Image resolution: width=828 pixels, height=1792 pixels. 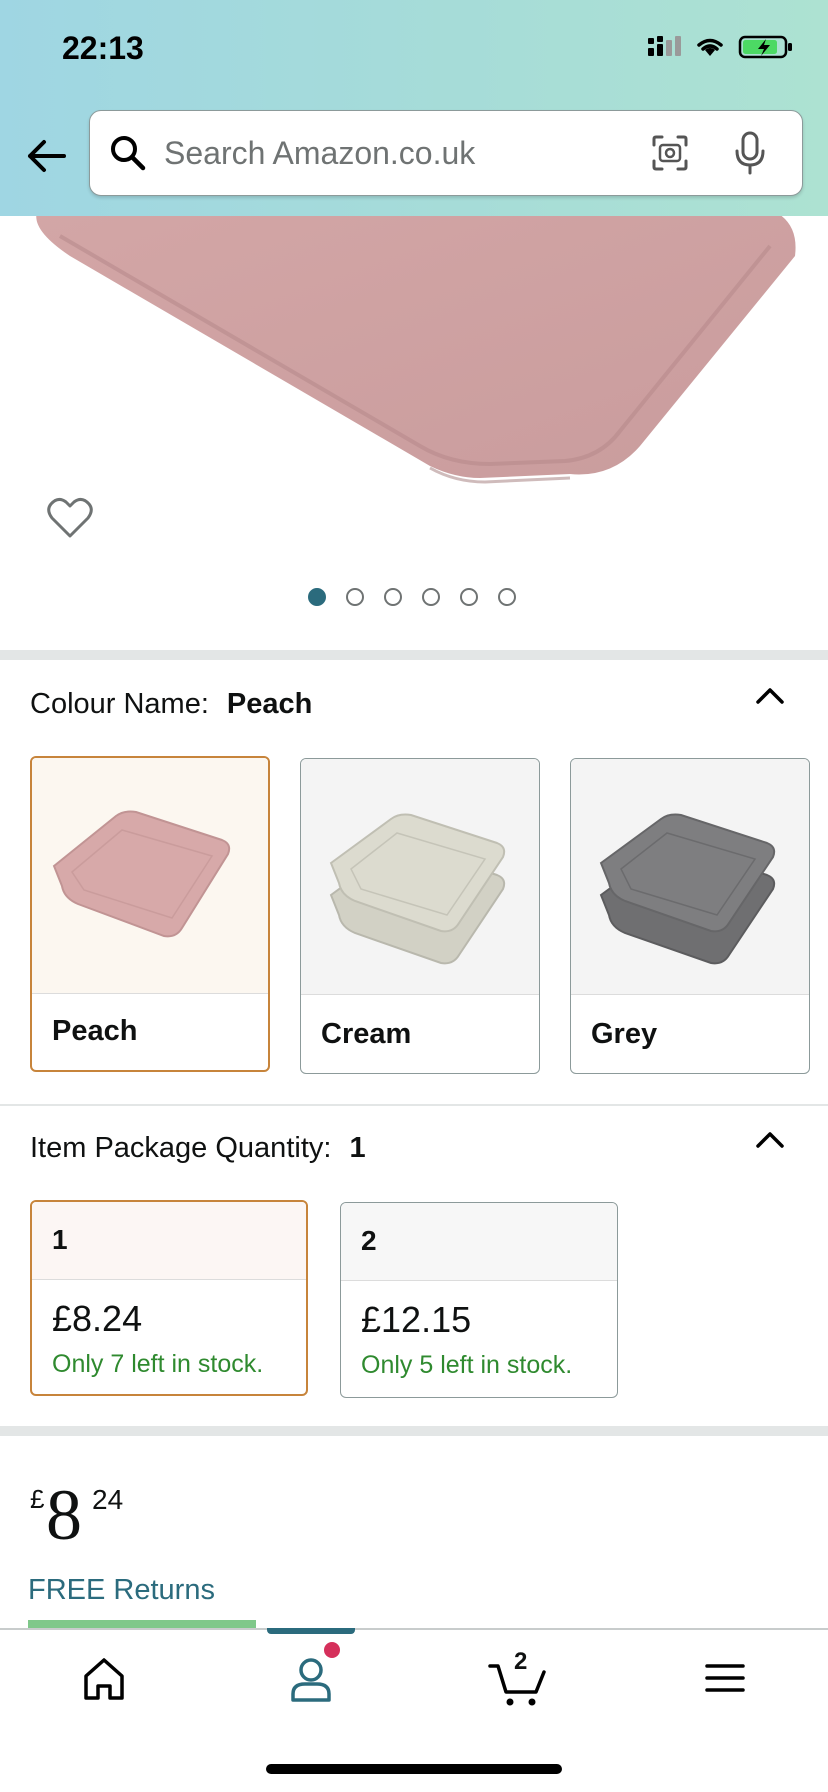 I want to click on quantity-option-header: 1, so click(x=169, y=1241).